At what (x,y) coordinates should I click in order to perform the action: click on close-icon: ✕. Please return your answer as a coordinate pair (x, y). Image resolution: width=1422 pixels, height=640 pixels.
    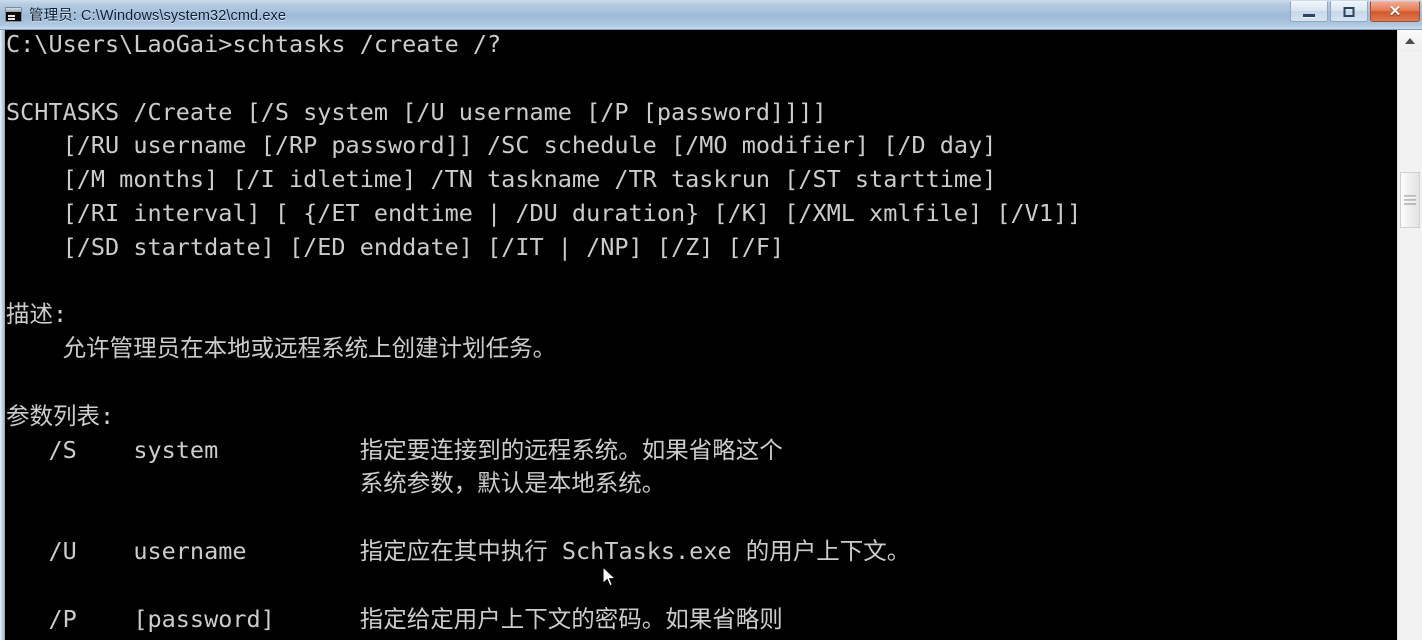
    Looking at the image, I should click on (1395, 11).